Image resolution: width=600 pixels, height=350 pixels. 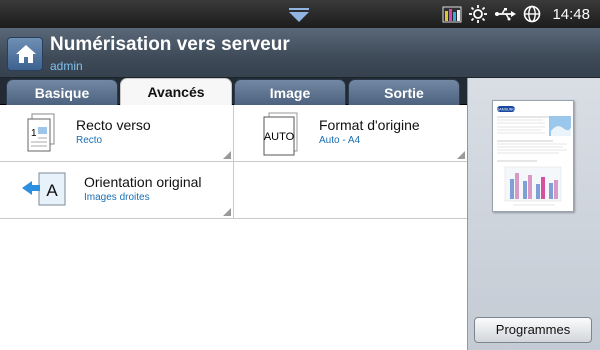 I want to click on auto-size-icon: AUTO, so click(x=280, y=134).